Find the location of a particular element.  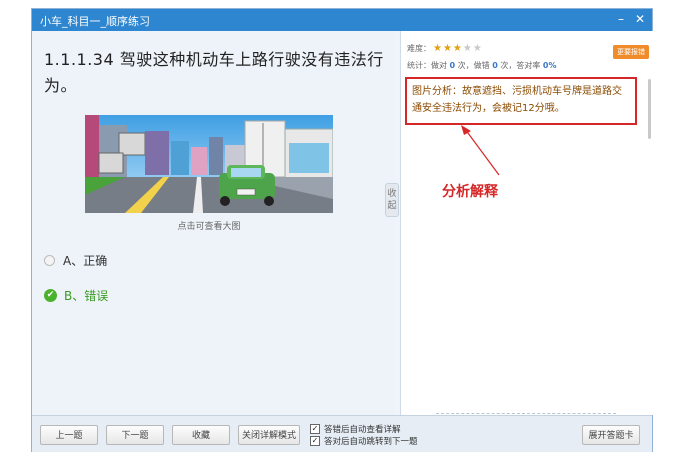

option-b: ✔ B、错误 is located at coordinates (76, 295).